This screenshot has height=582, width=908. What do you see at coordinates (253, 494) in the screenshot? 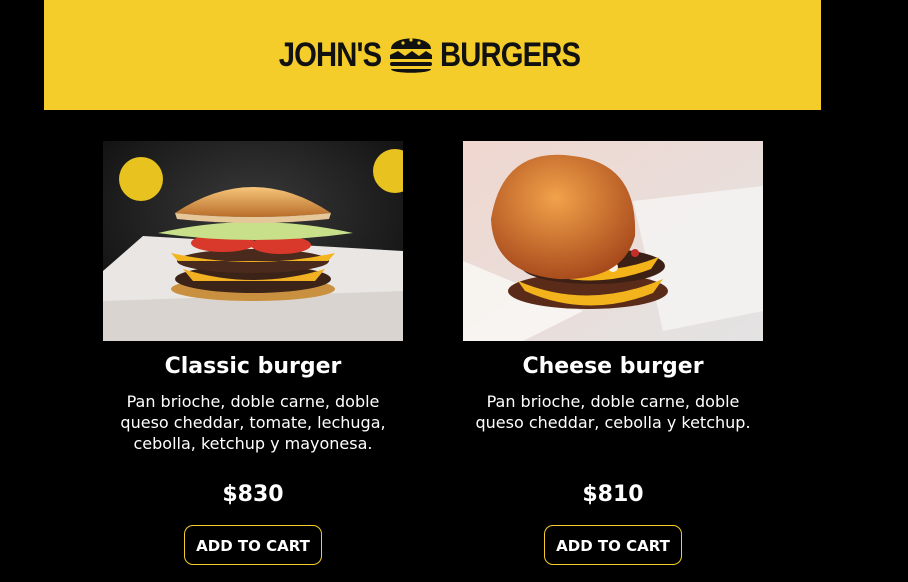
I see `product-price: $830` at bounding box center [253, 494].